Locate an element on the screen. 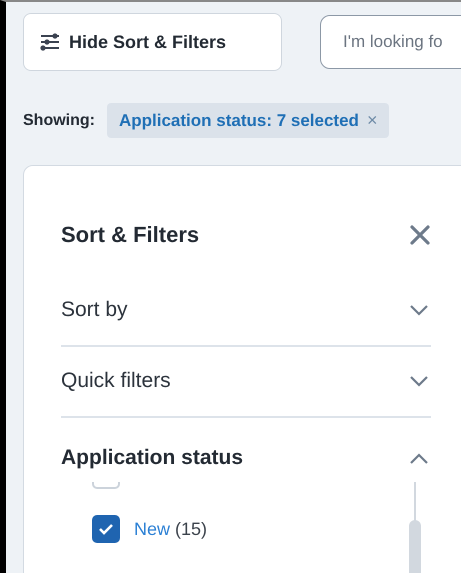  sliders-icon is located at coordinates (50, 42).